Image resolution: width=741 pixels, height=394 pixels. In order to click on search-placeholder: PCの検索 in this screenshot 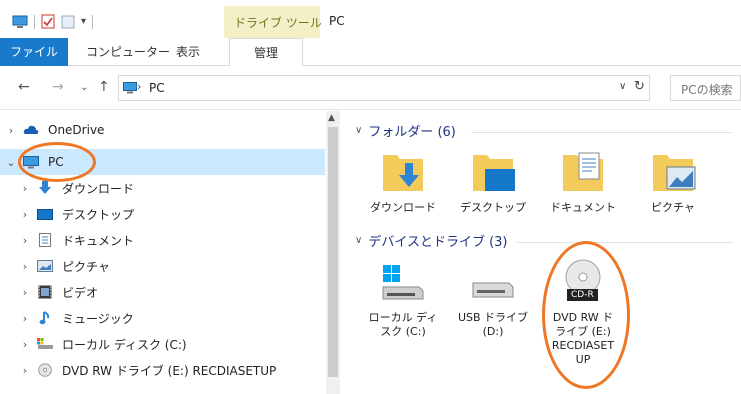, I will do `click(707, 90)`.